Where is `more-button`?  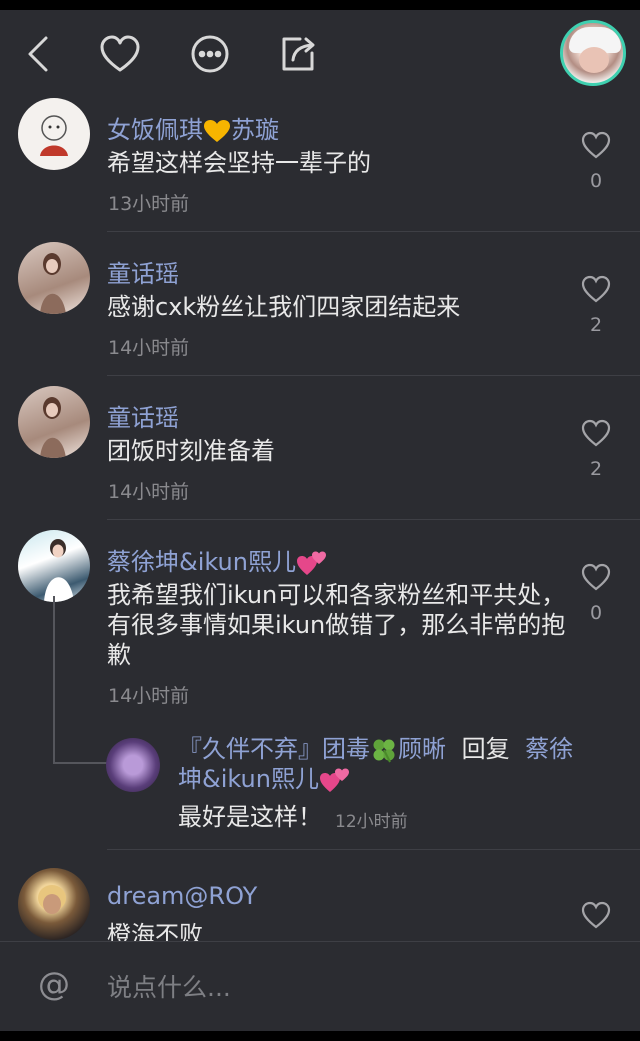
more-button is located at coordinates (210, 54).